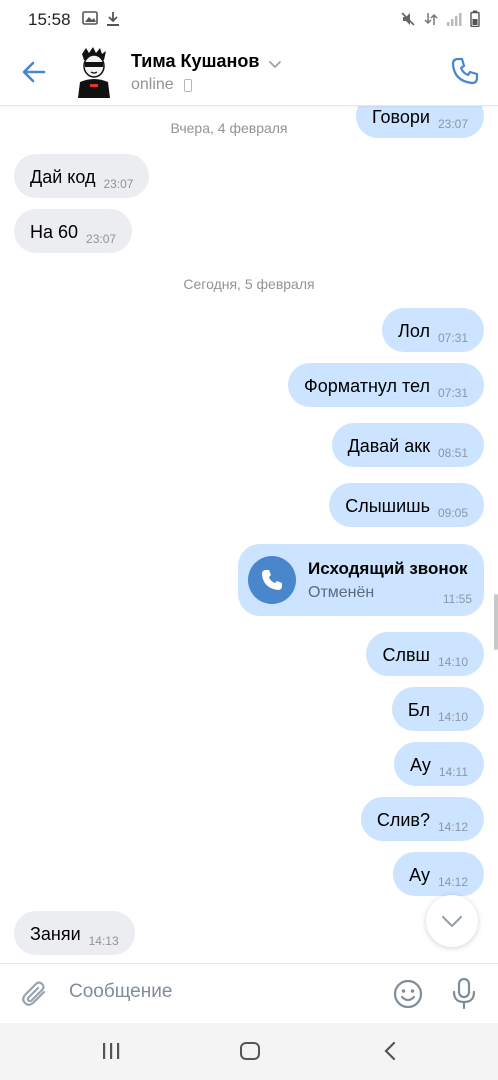 This screenshot has width=498, height=1080. What do you see at coordinates (496, 622) in the screenshot?
I see `scrollbar` at bounding box center [496, 622].